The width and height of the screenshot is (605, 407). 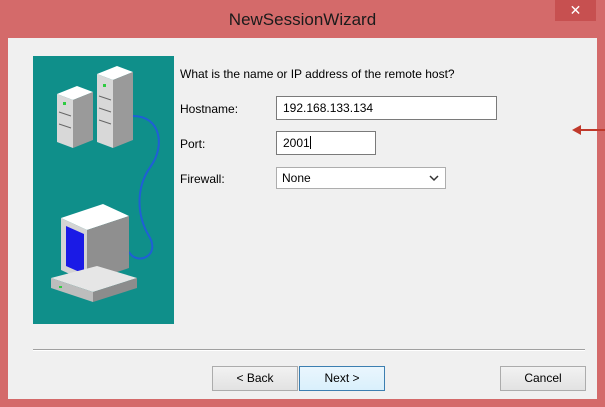 I want to click on next-button: Next >, so click(x=342, y=378).